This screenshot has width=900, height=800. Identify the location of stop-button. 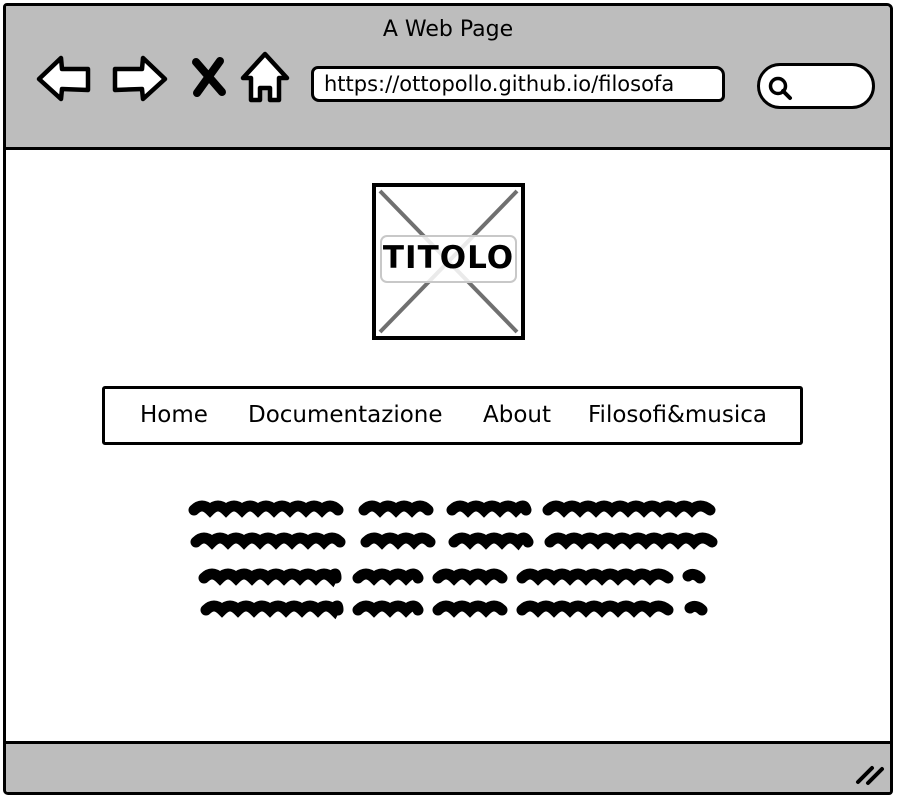
(208, 78).